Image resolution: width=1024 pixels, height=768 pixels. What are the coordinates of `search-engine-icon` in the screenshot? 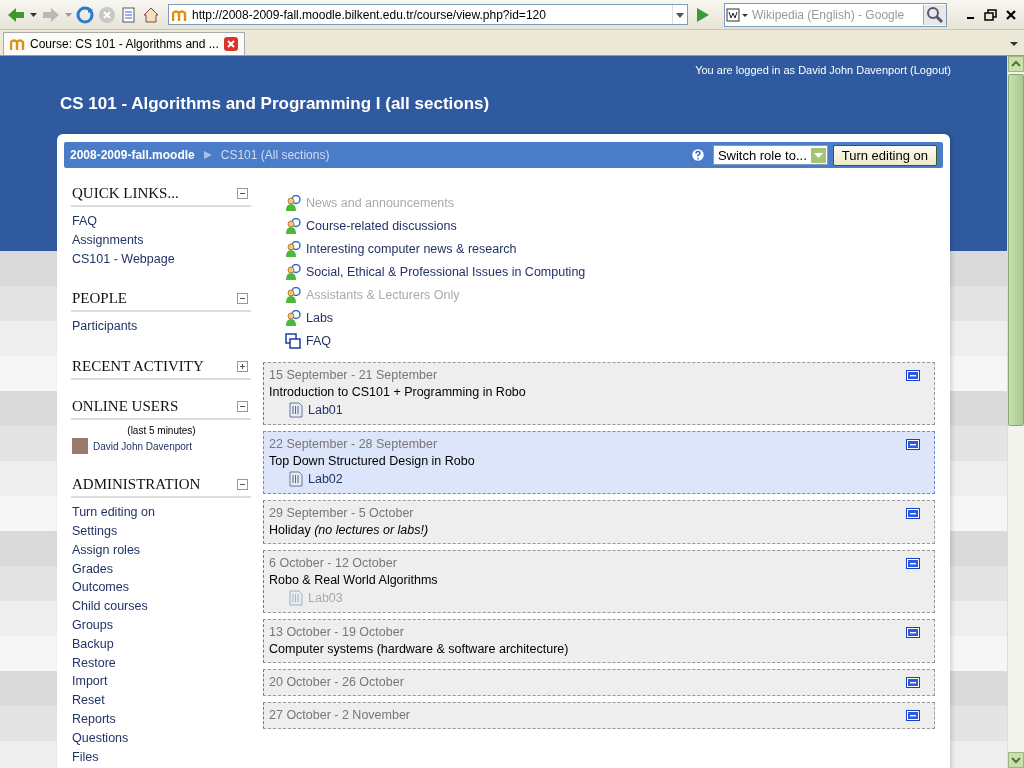 It's located at (737, 14).